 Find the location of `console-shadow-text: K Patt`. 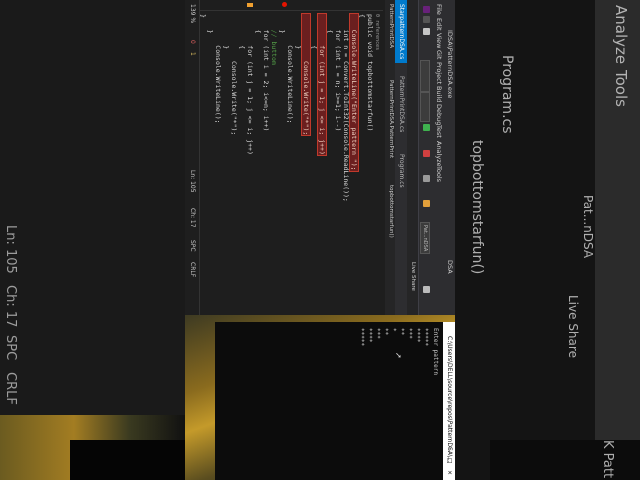

console-shadow-text: K Patt is located at coordinates (607, 459).